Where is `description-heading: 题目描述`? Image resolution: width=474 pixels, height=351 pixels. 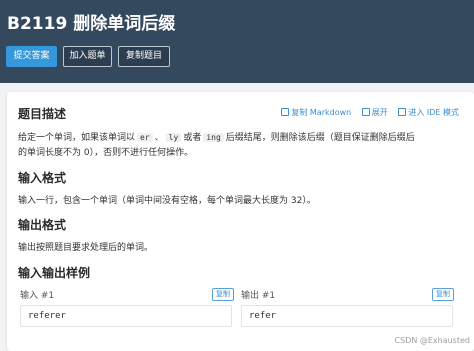
description-heading: 题目描述 is located at coordinates (42, 114).